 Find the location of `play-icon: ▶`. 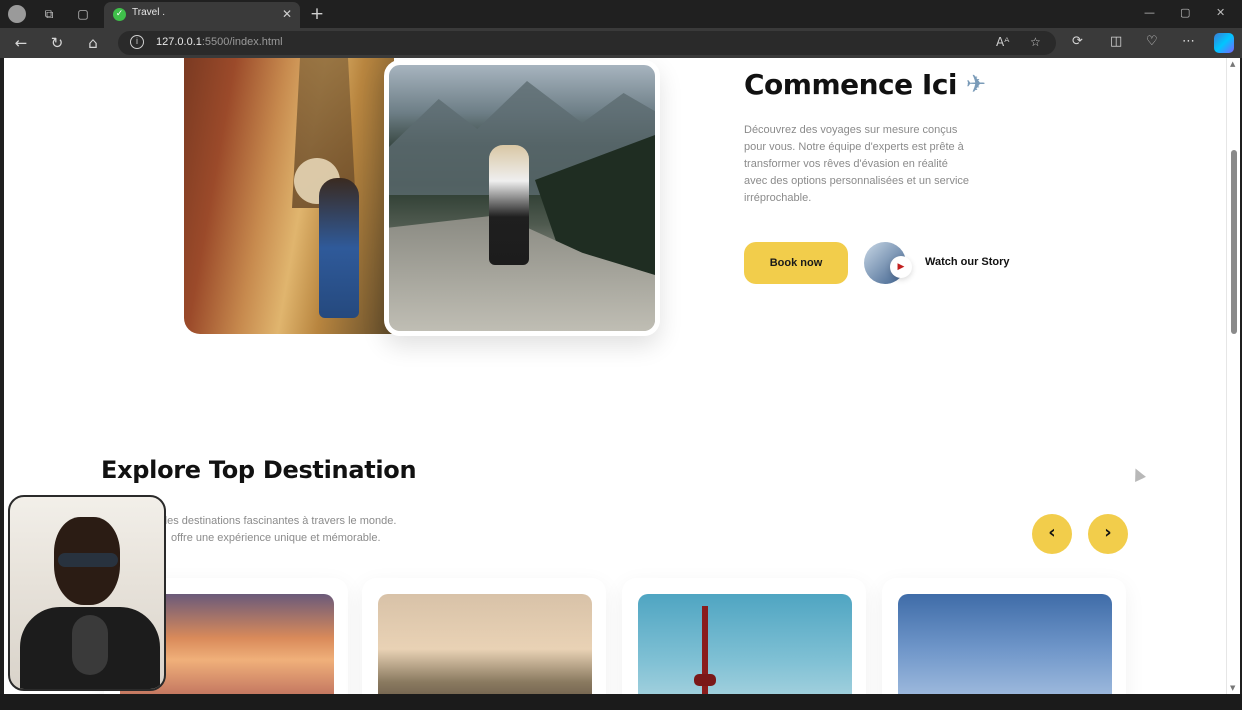

play-icon: ▶ is located at coordinates (901, 267).